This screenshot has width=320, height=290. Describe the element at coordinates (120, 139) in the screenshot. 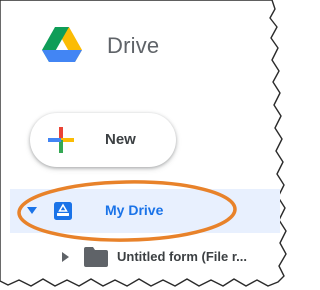

I see `new-button-label: New` at that location.